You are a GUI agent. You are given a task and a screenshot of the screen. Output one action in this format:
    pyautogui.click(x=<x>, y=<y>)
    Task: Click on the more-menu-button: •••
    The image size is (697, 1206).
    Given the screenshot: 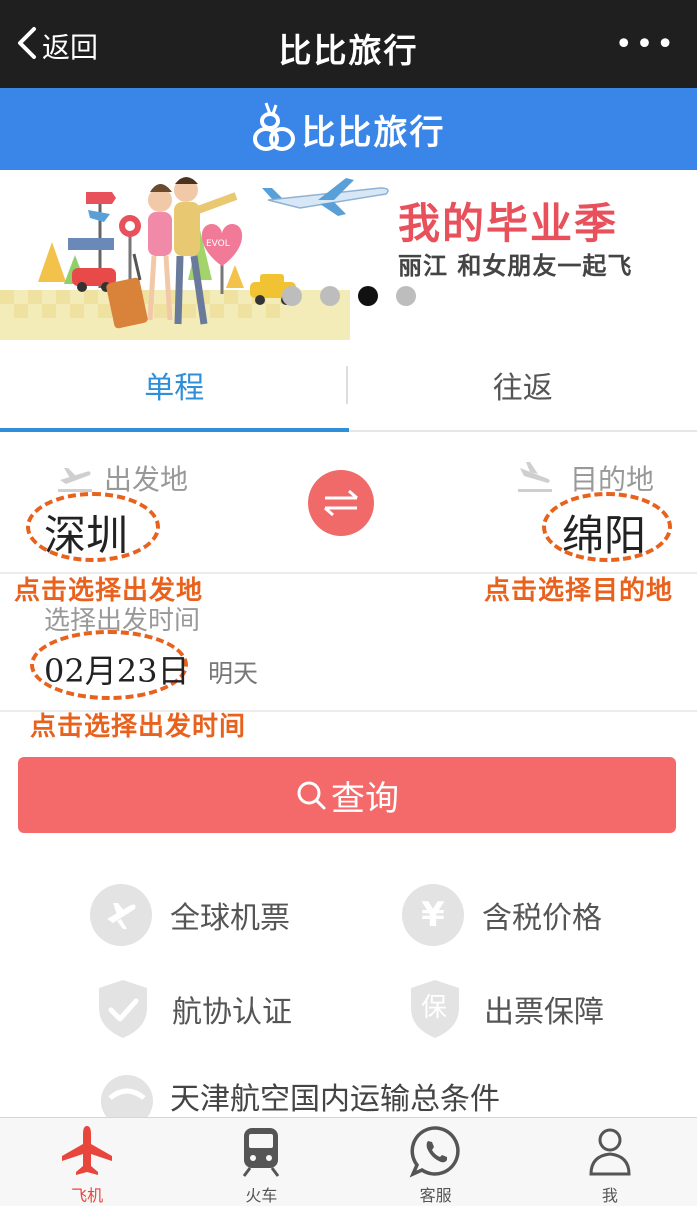 What is the action you would take?
    pyautogui.click(x=646, y=45)
    